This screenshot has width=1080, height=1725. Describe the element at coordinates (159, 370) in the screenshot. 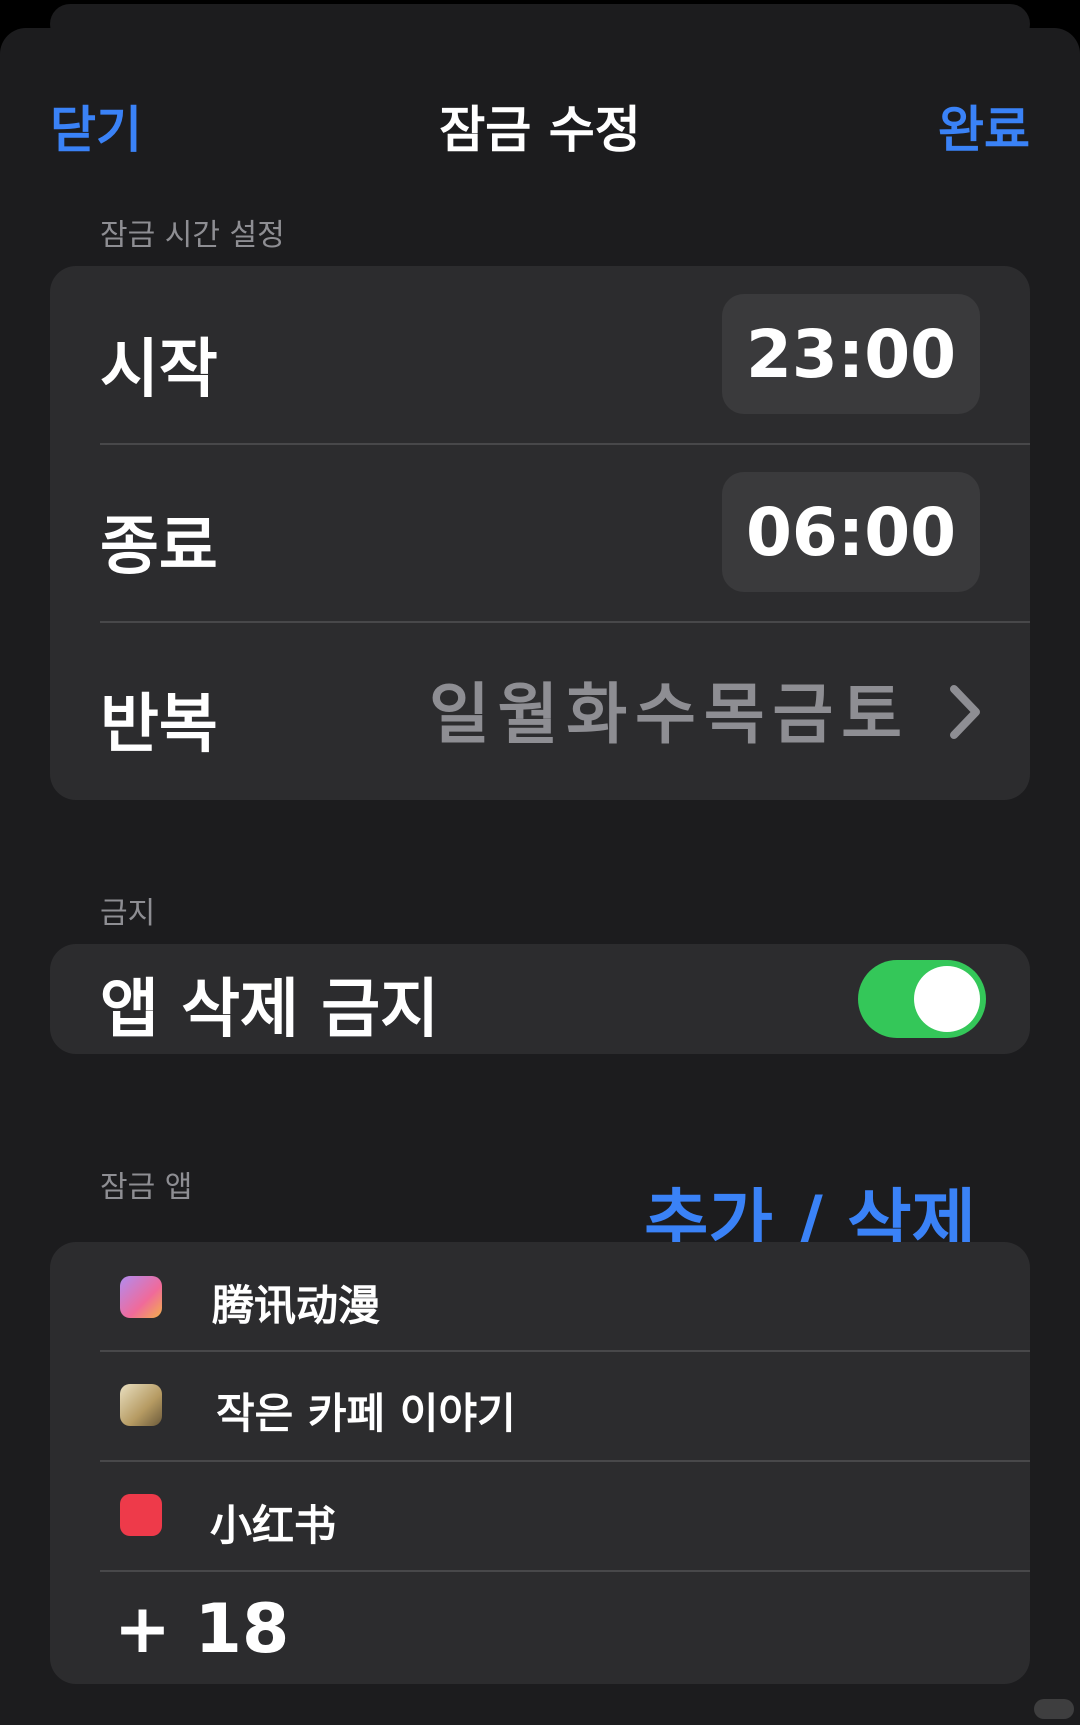

I see `start-label: 시작` at that location.